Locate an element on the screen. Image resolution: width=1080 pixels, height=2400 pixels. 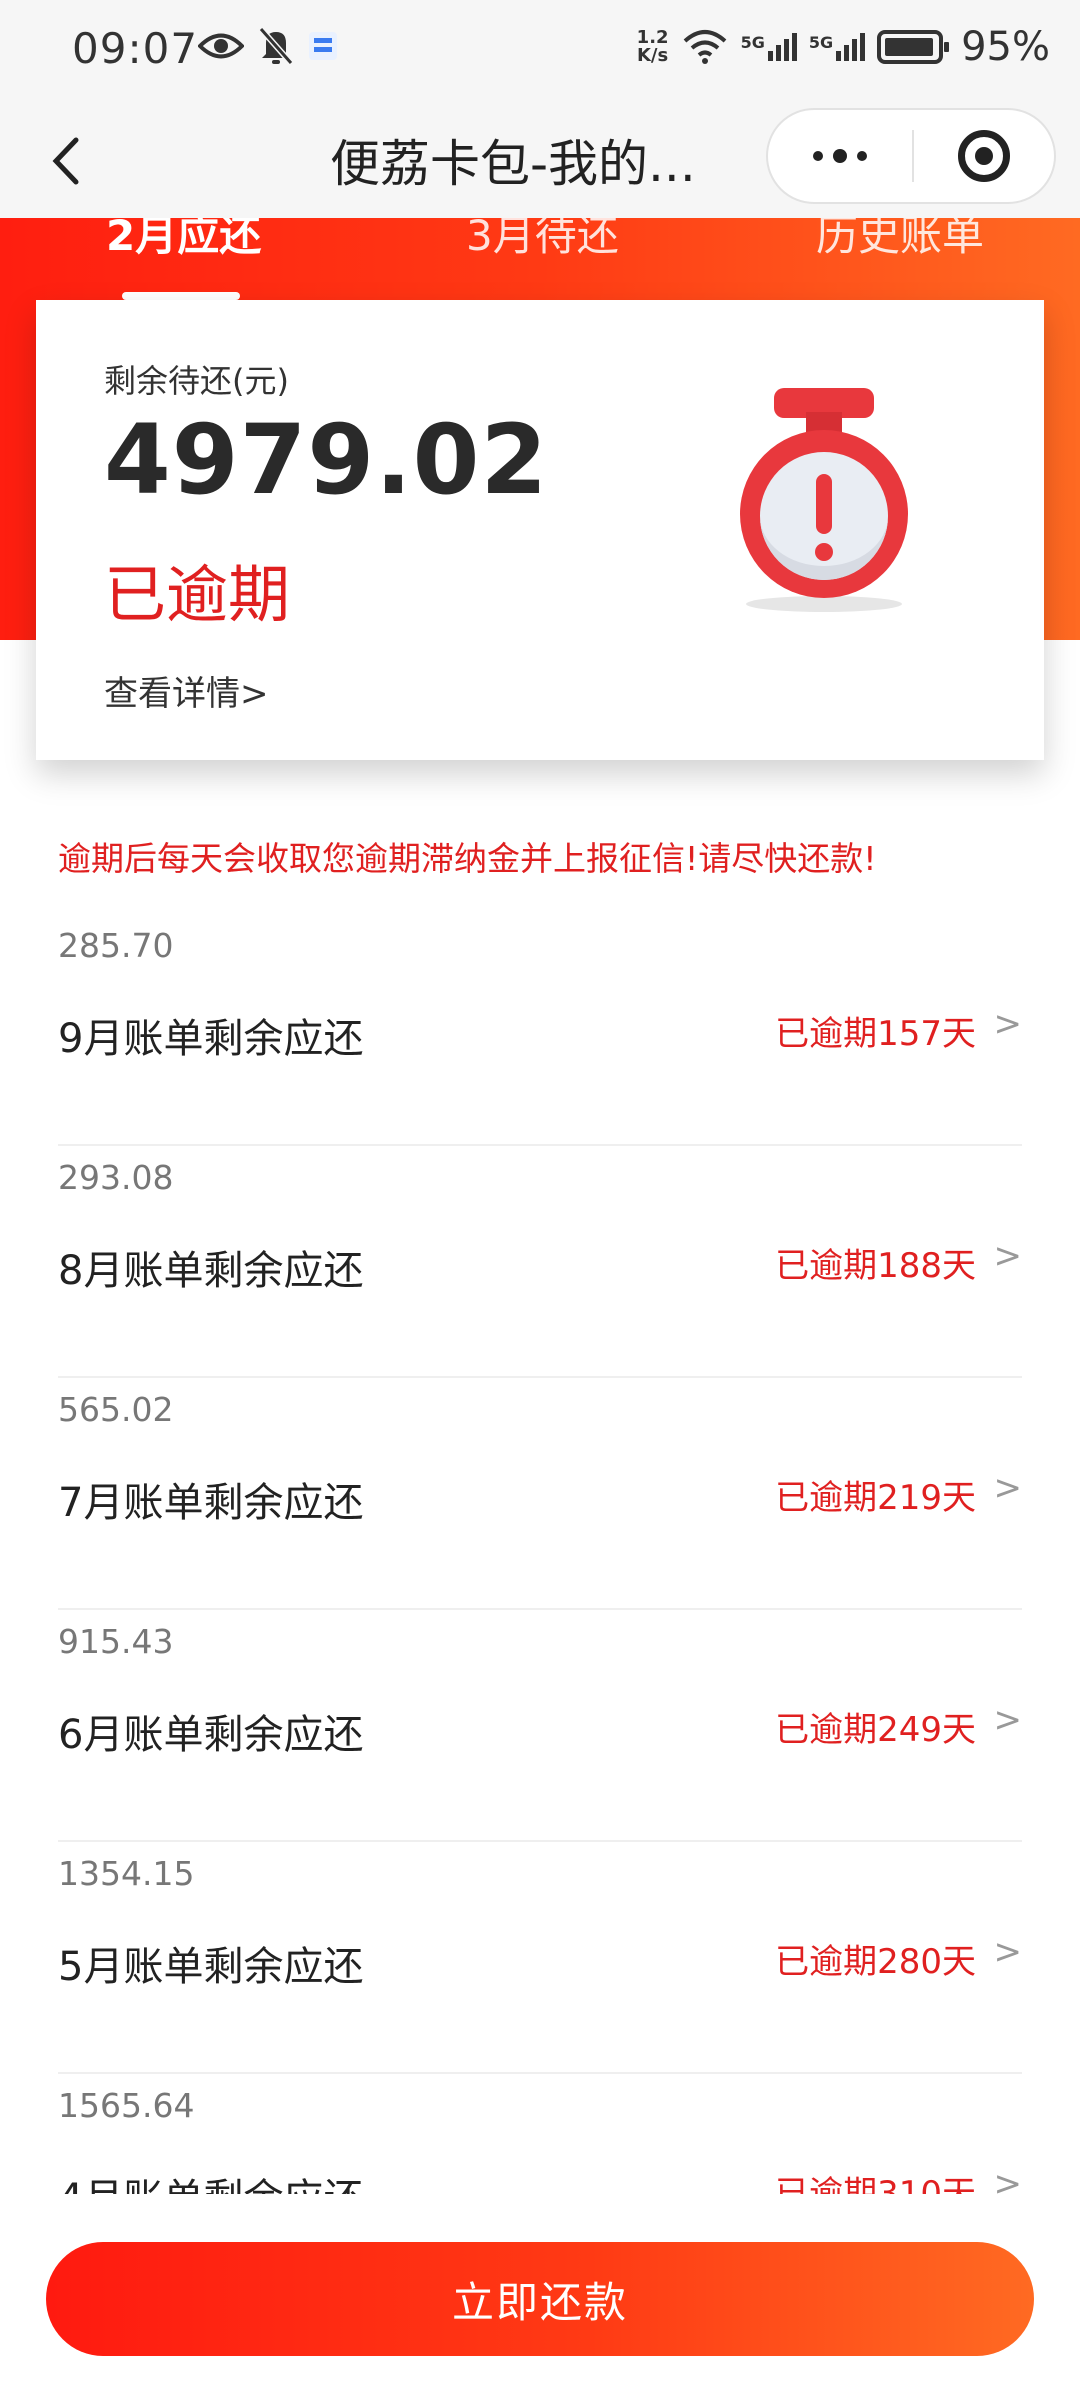
signal-1-label: 5G is located at coordinates (752, 42).